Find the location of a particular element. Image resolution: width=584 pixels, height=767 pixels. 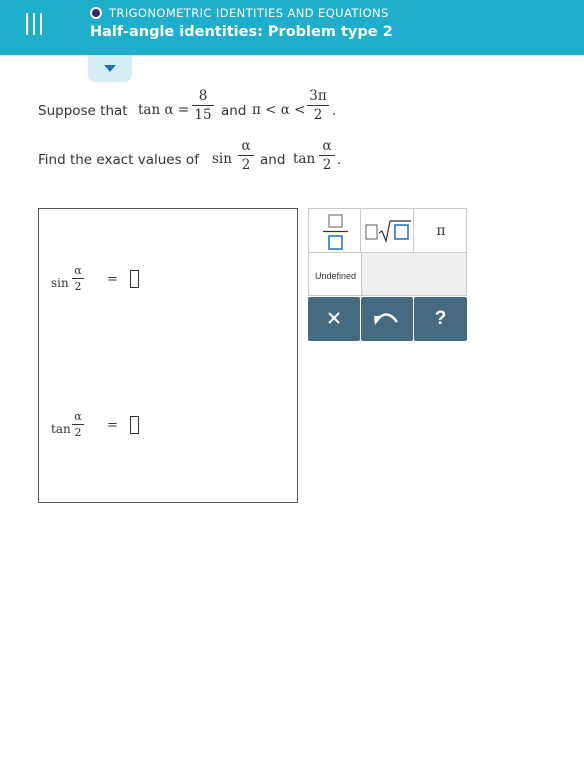

help-icon: ? is located at coordinates (440, 318).